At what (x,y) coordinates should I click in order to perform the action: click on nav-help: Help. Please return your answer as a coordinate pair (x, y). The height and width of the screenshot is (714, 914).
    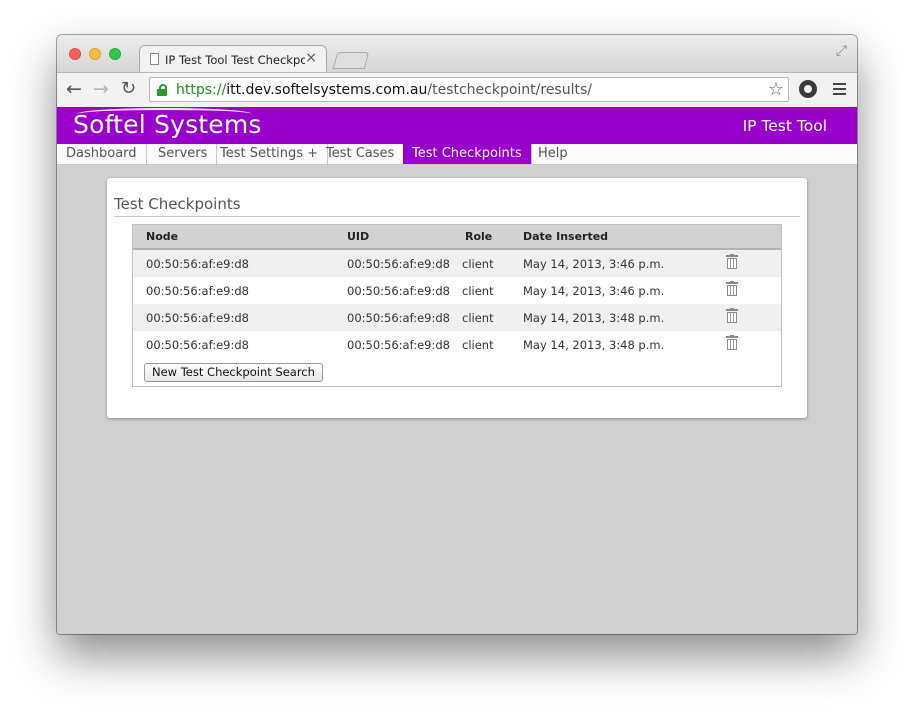
    Looking at the image, I should click on (553, 154).